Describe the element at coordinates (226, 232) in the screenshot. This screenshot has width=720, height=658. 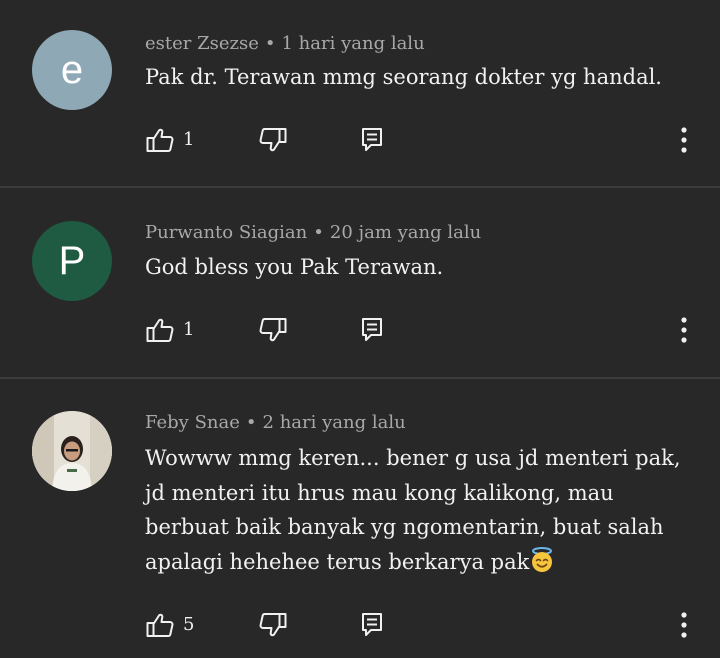
I see `comment-author: Purwanto Siagian` at that location.